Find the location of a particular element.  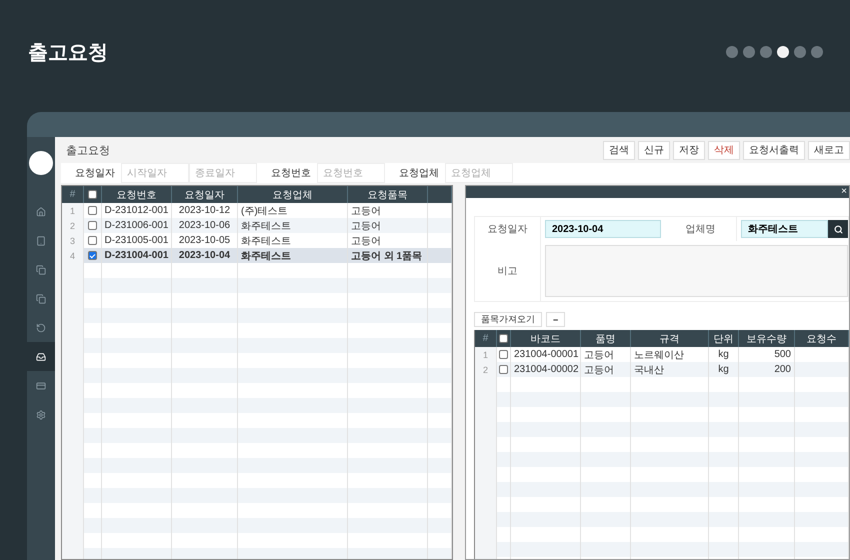

card-icon is located at coordinates (41, 385).